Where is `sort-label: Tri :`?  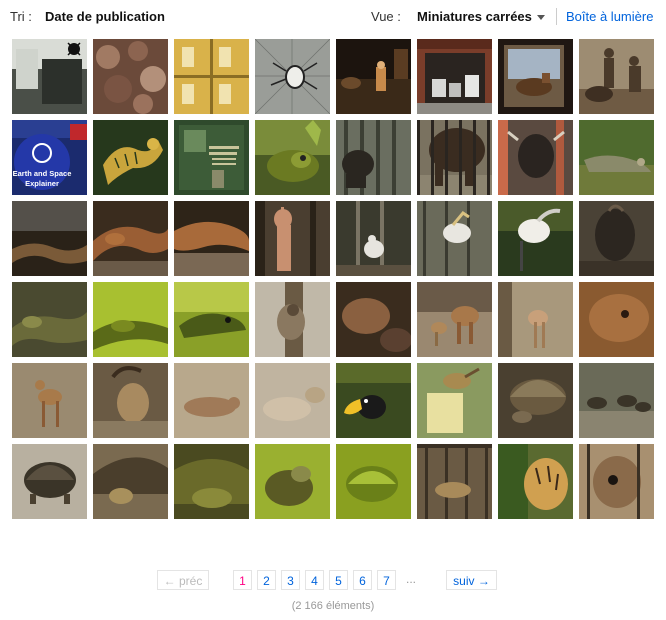 sort-label: Tri : is located at coordinates (21, 16).